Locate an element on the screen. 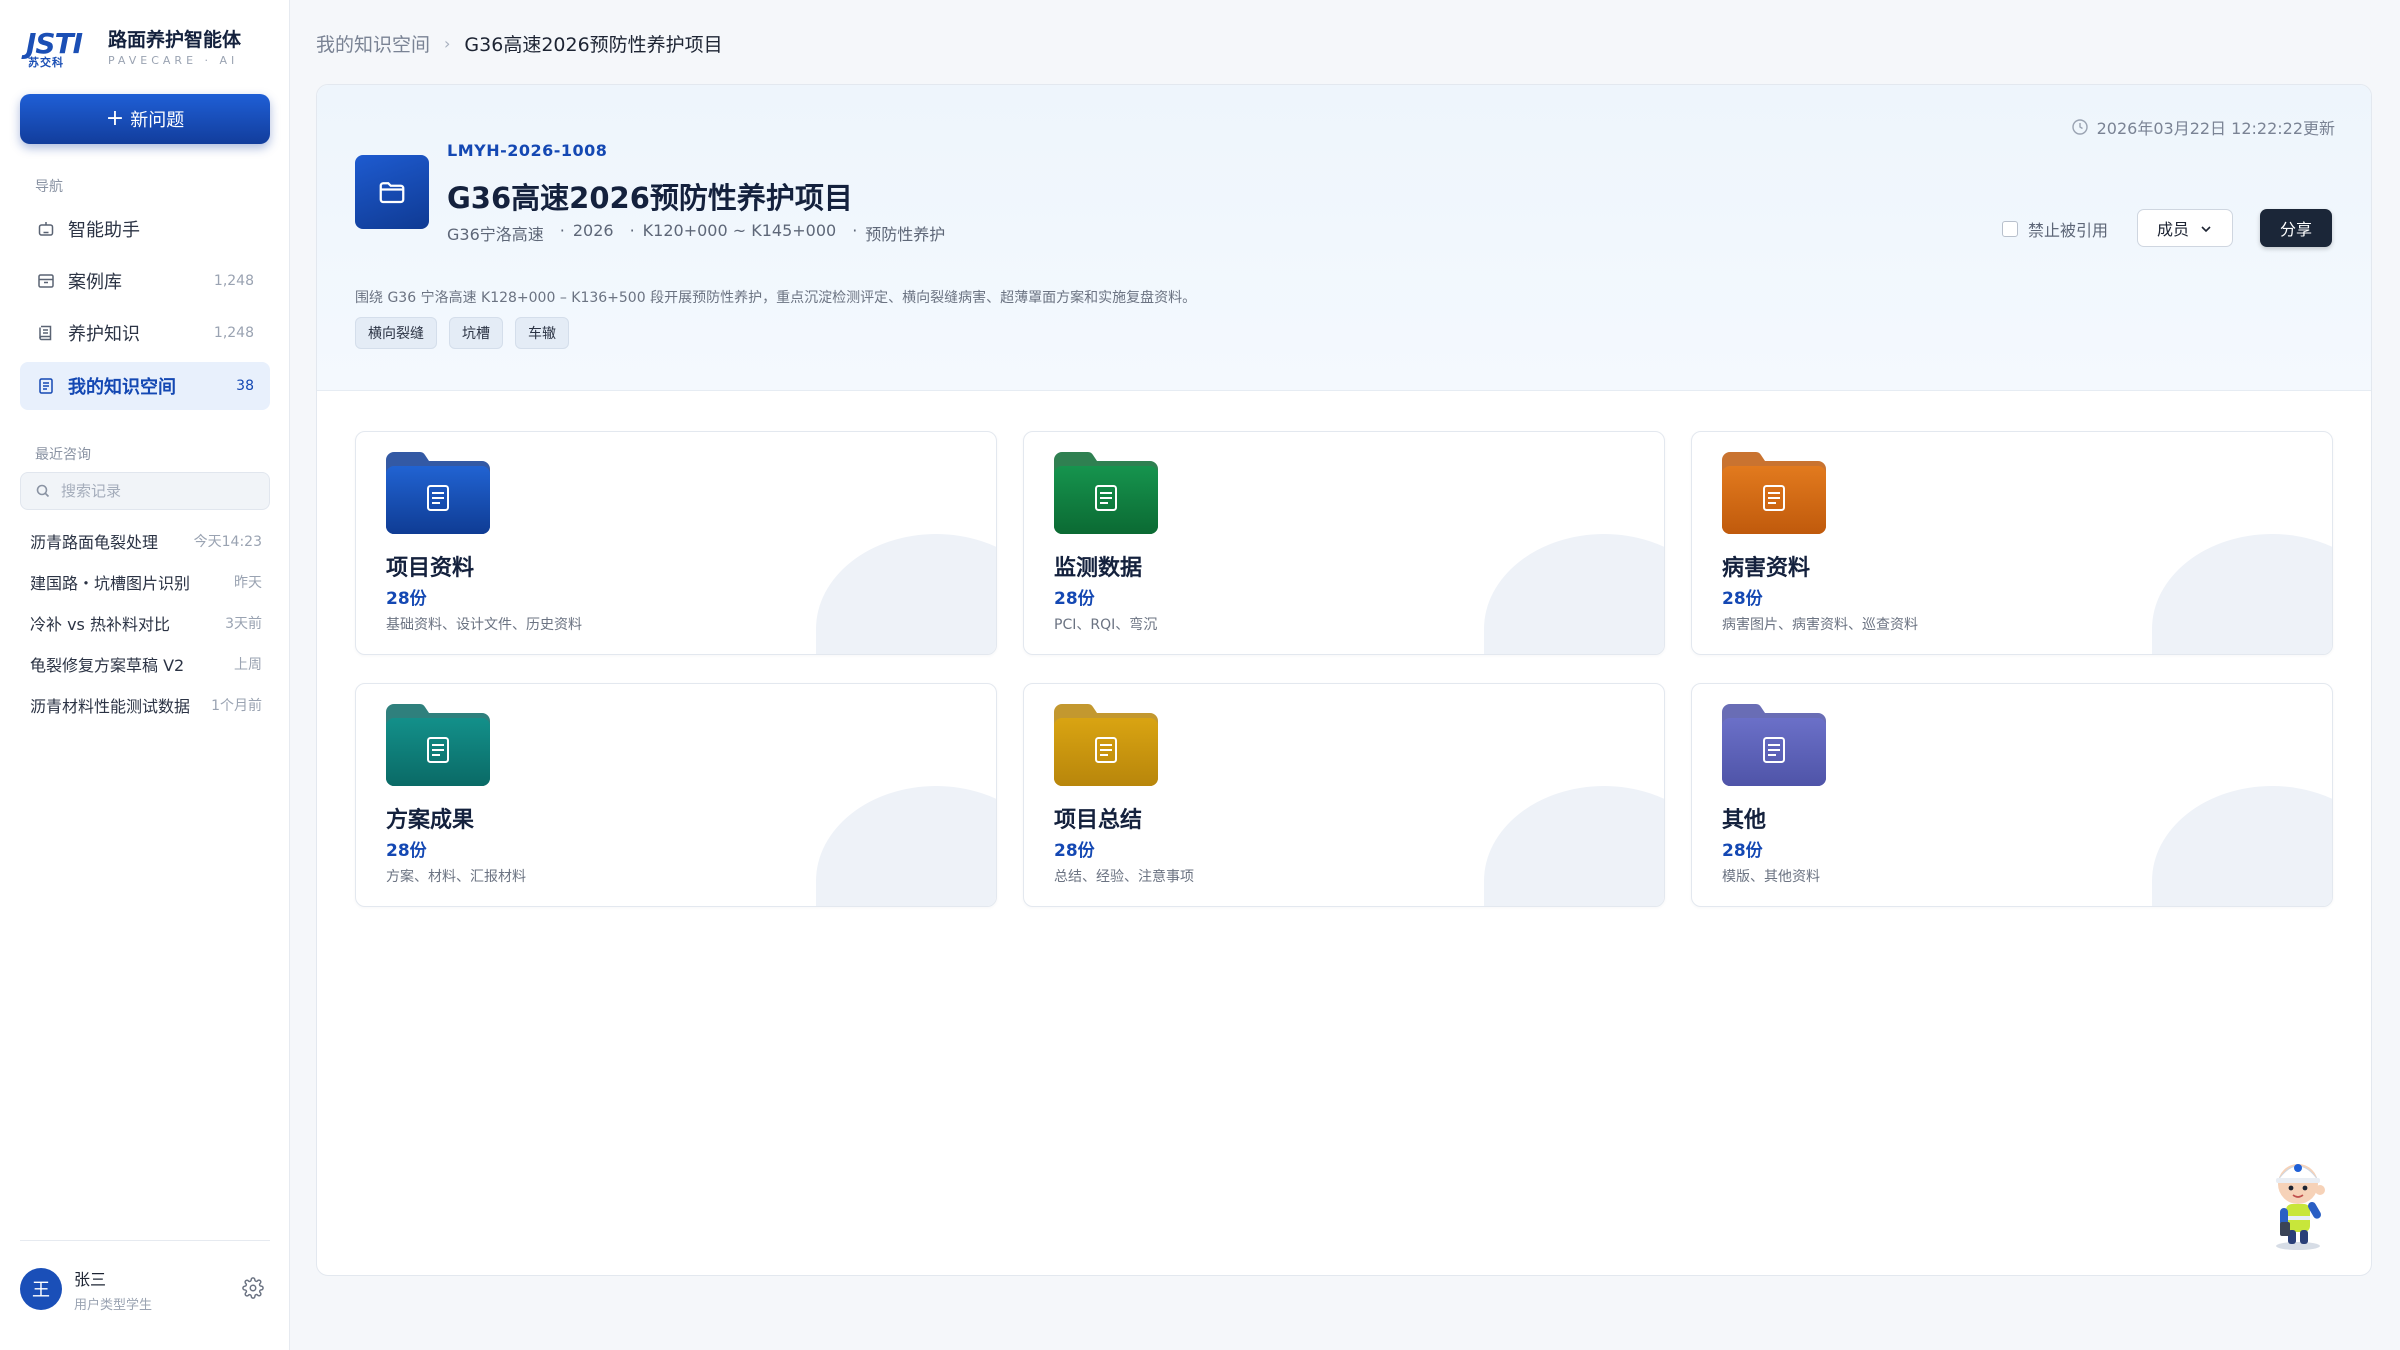 The width and height of the screenshot is (2400, 1350). folder-title: 项目总结 is located at coordinates (1098, 820).